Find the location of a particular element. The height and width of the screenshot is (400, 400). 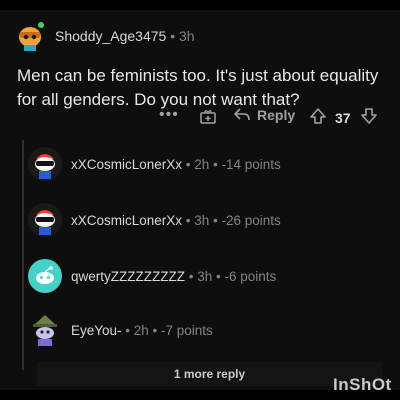

comment-author: Shoddy_Age3475 • 3h is located at coordinates (125, 36).